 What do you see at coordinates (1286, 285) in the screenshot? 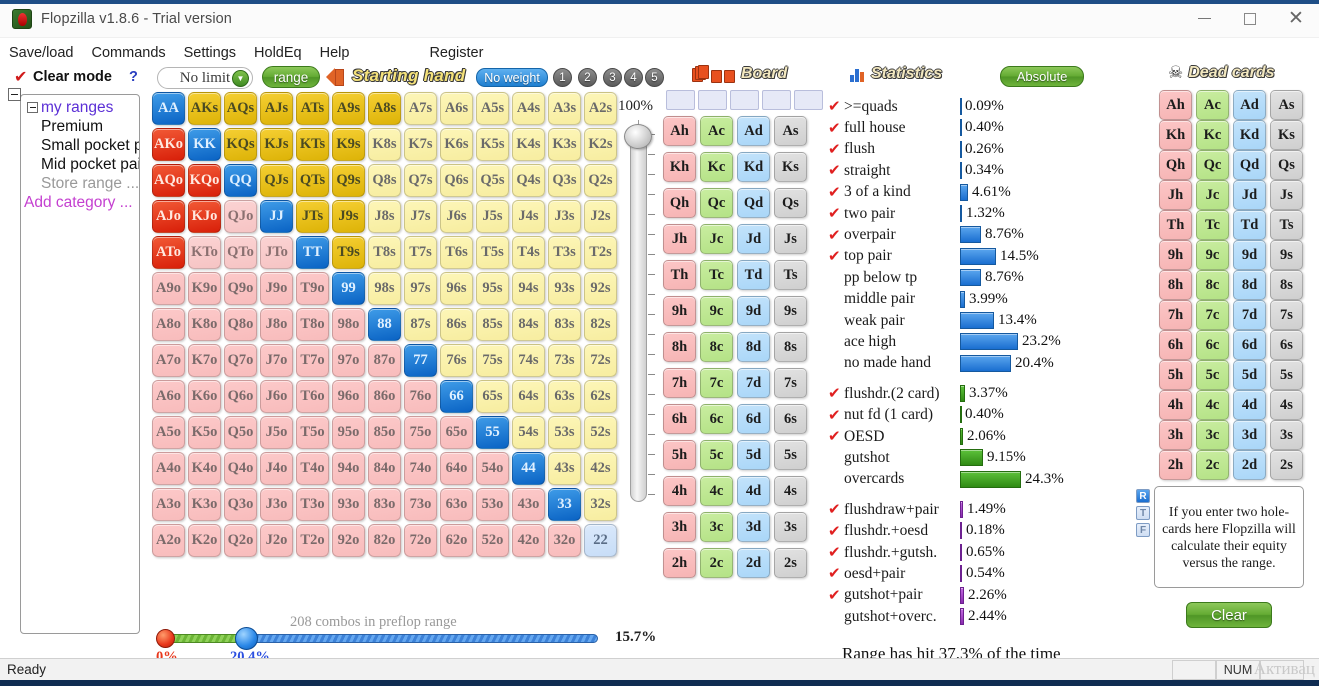
I see `dead-card: 8s` at bounding box center [1286, 285].